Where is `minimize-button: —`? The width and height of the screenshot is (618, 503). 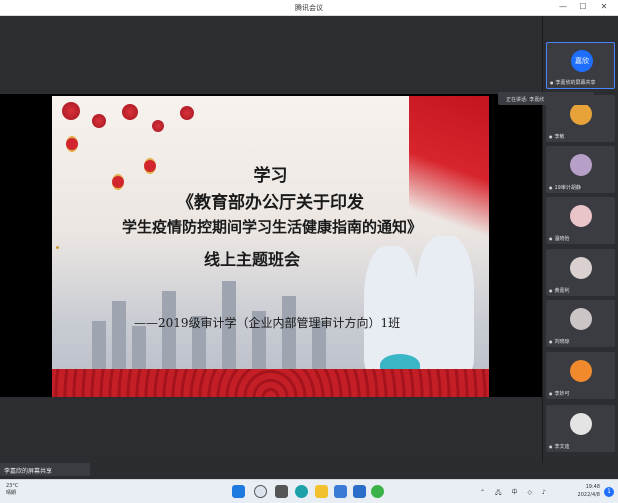
minimize-button: — is located at coordinates (563, 6).